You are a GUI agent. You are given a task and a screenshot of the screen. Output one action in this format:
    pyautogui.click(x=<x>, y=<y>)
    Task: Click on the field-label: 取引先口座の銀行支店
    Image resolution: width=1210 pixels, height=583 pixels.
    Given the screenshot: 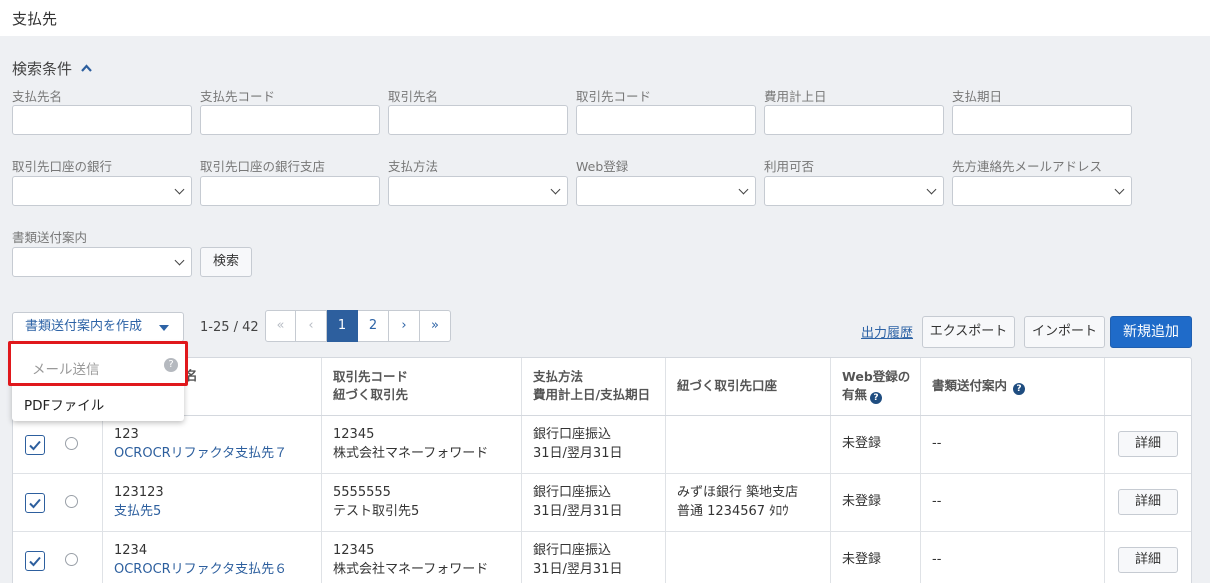 What is the action you would take?
    pyautogui.click(x=263, y=166)
    